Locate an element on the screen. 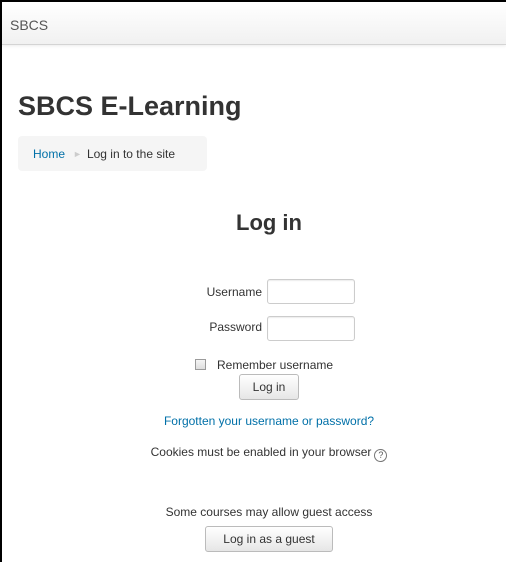  username-input is located at coordinates (311, 291).